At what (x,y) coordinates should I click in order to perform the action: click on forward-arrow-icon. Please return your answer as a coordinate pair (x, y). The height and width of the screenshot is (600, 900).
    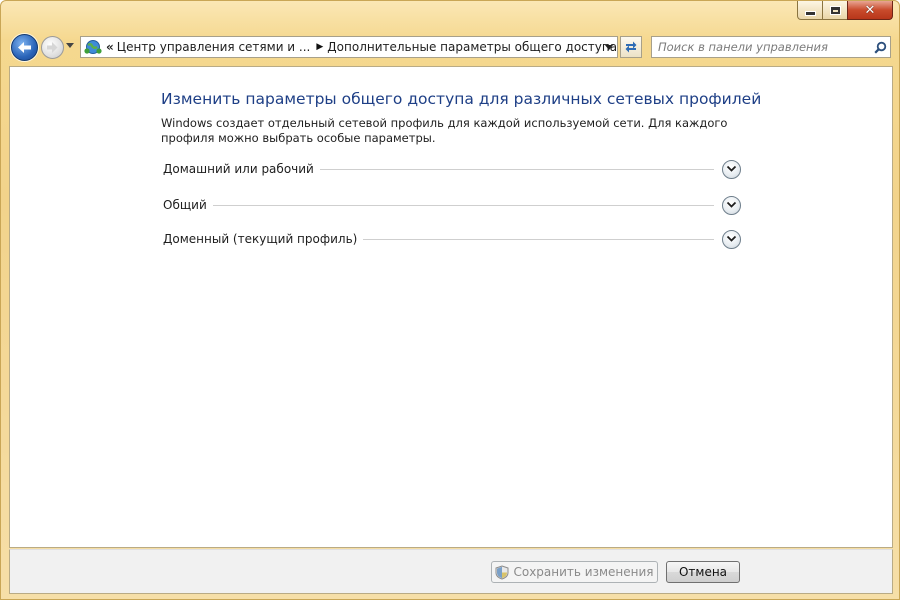
    Looking at the image, I should click on (52, 47).